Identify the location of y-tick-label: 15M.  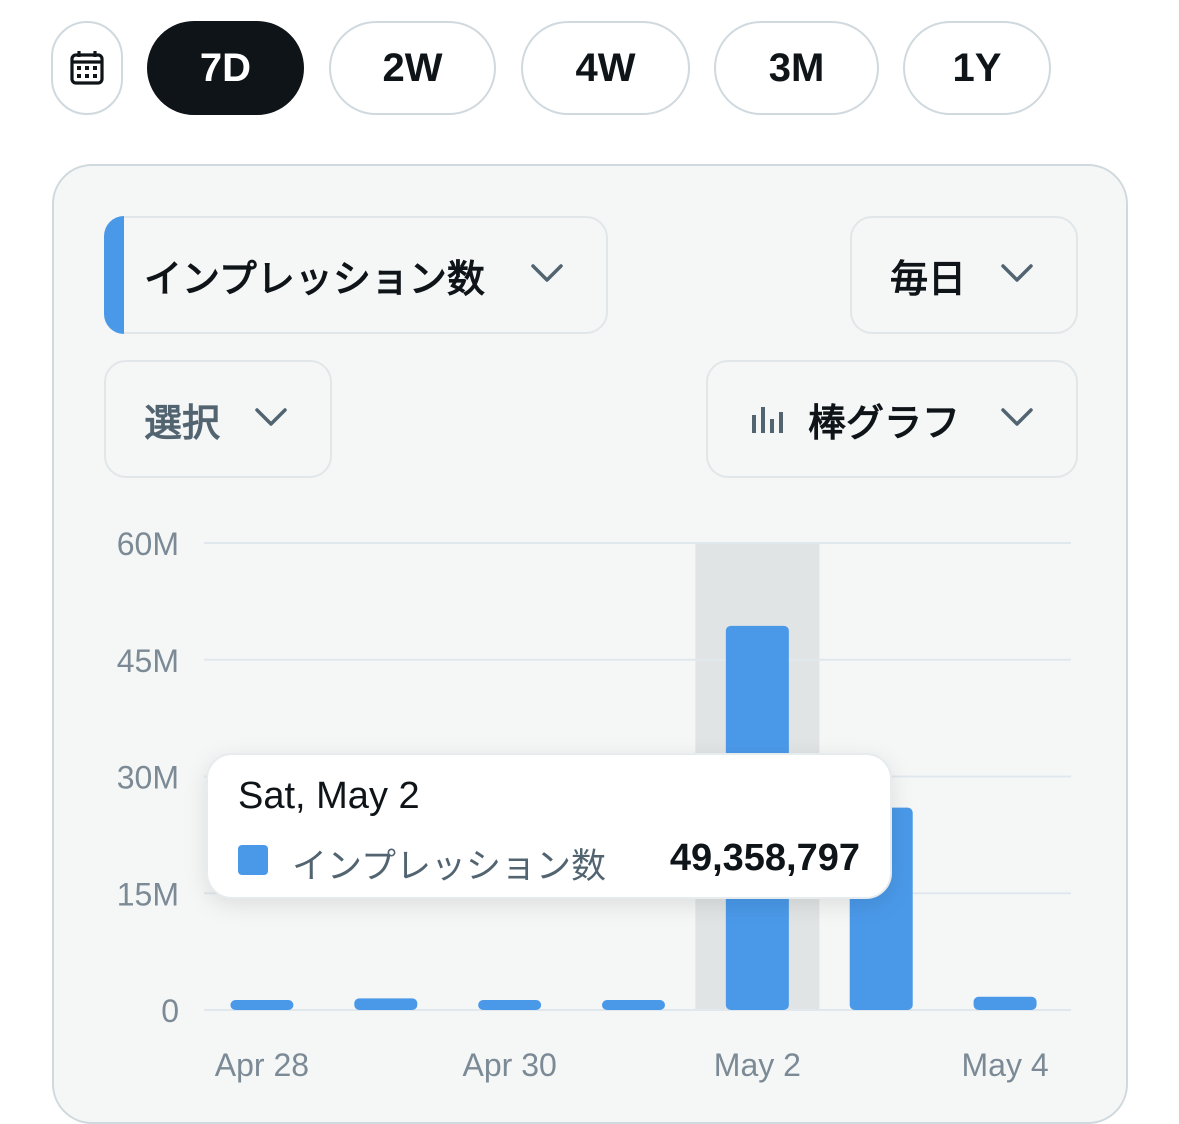
(148, 894).